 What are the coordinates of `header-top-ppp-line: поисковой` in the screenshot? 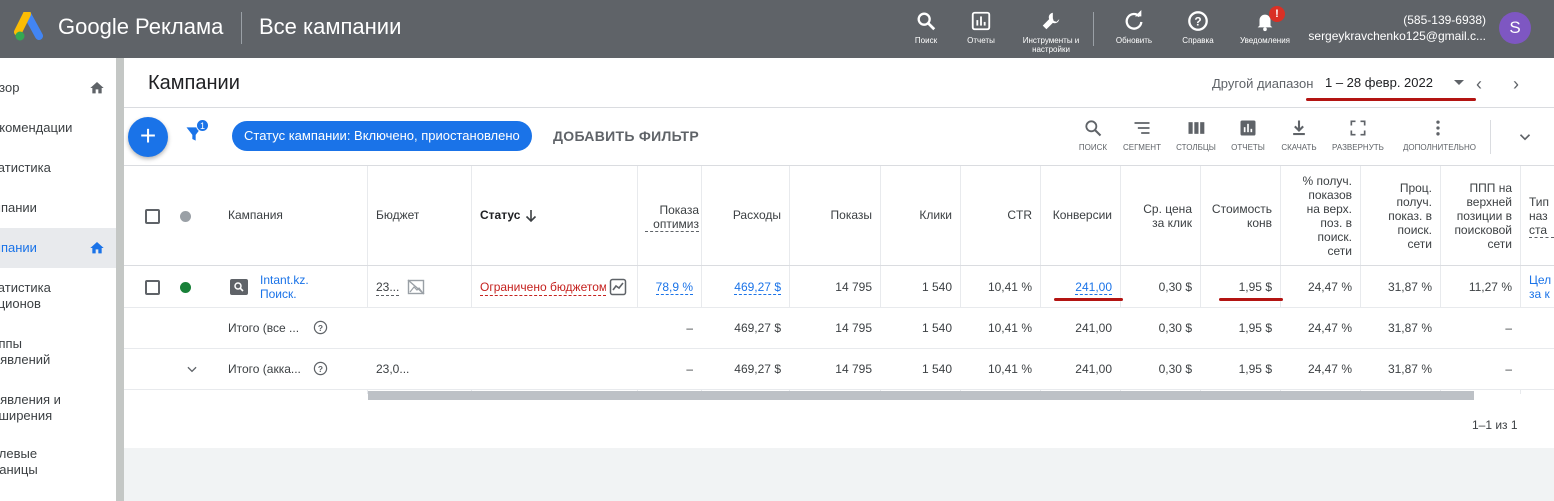 It's located at (1483, 230).